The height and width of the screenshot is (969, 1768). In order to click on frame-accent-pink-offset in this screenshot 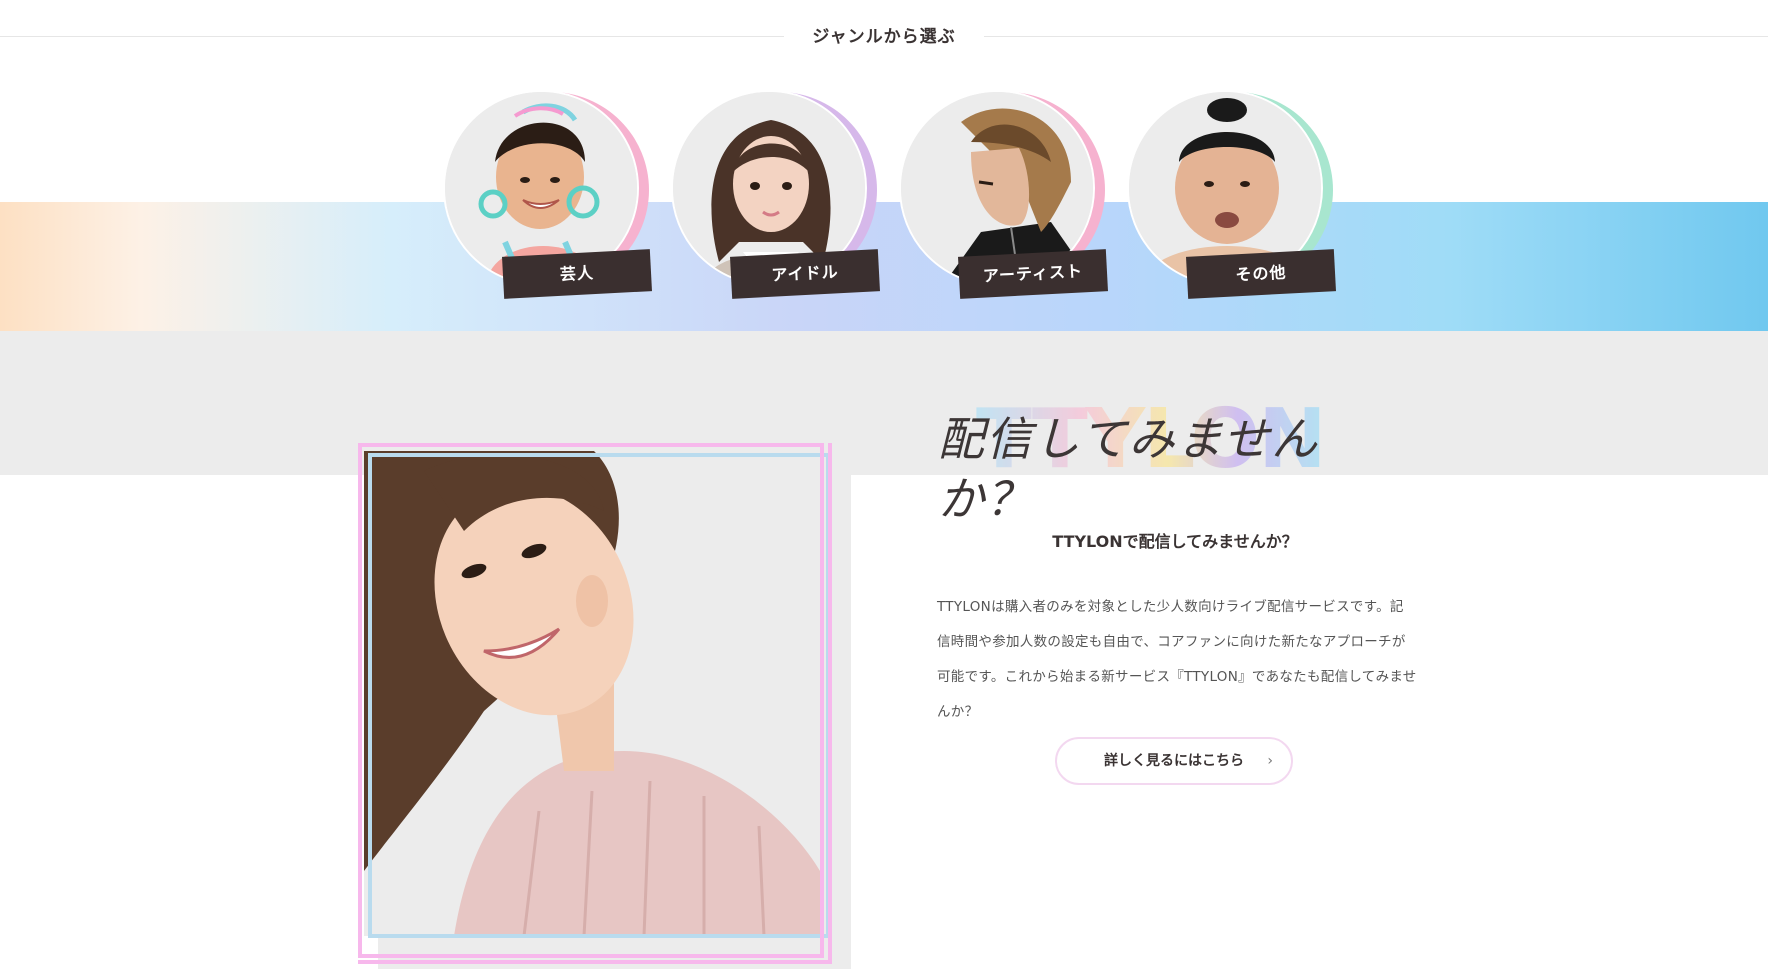, I will do `click(595, 703)`.